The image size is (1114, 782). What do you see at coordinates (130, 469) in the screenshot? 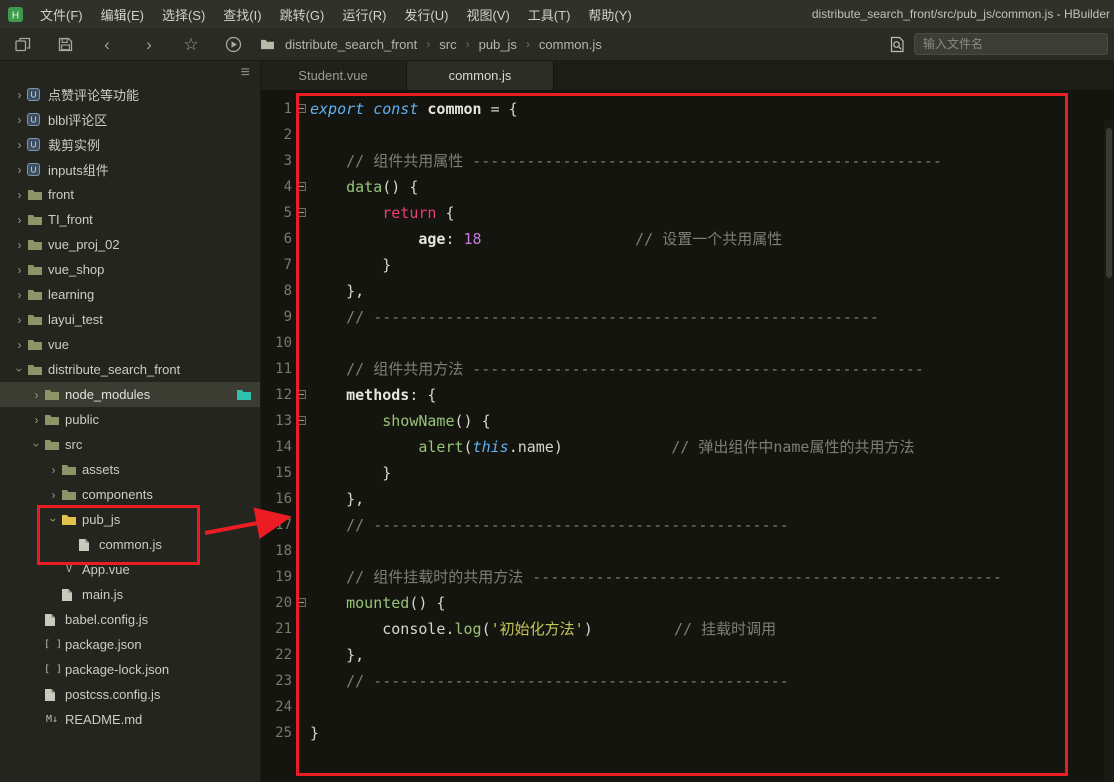
I see `tree-item: › assets` at bounding box center [130, 469].